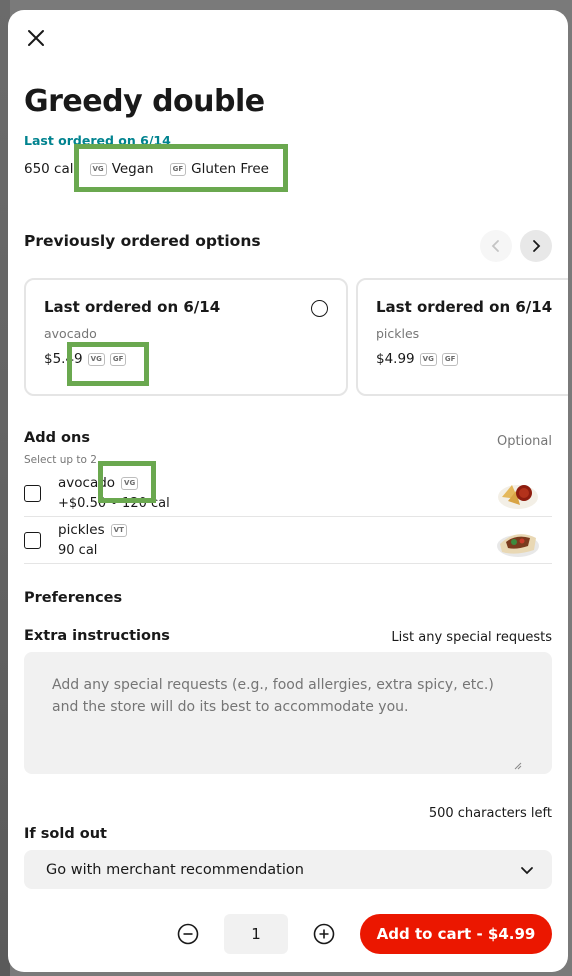 Image resolution: width=572 pixels, height=976 pixels. Describe the element at coordinates (81, 530) in the screenshot. I see `addon-name-text: pickles` at that location.